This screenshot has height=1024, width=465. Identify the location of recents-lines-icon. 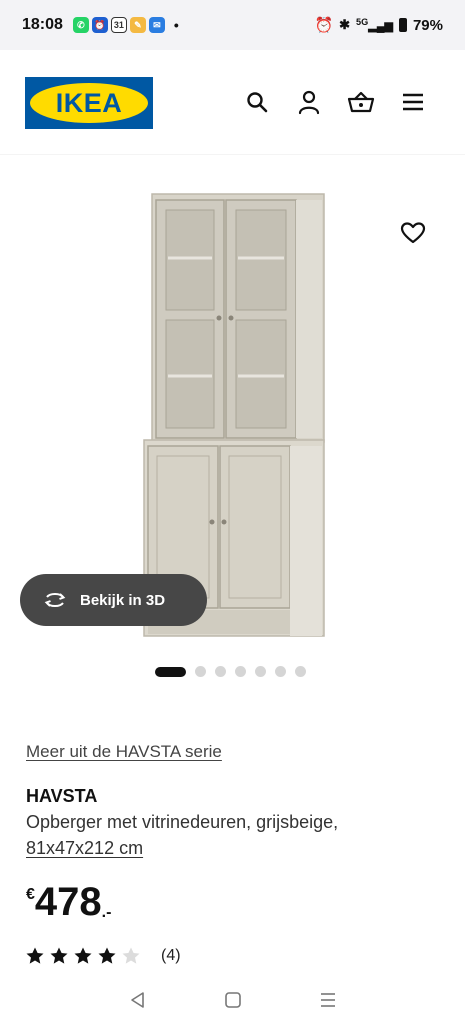
(327, 1000).